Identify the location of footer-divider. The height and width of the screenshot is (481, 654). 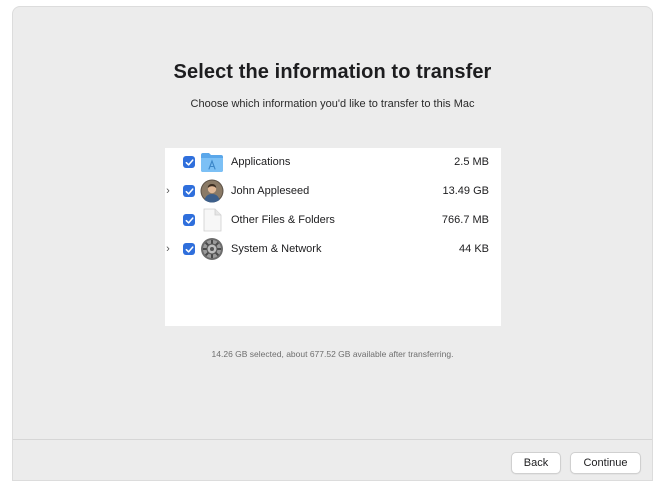
(332, 439).